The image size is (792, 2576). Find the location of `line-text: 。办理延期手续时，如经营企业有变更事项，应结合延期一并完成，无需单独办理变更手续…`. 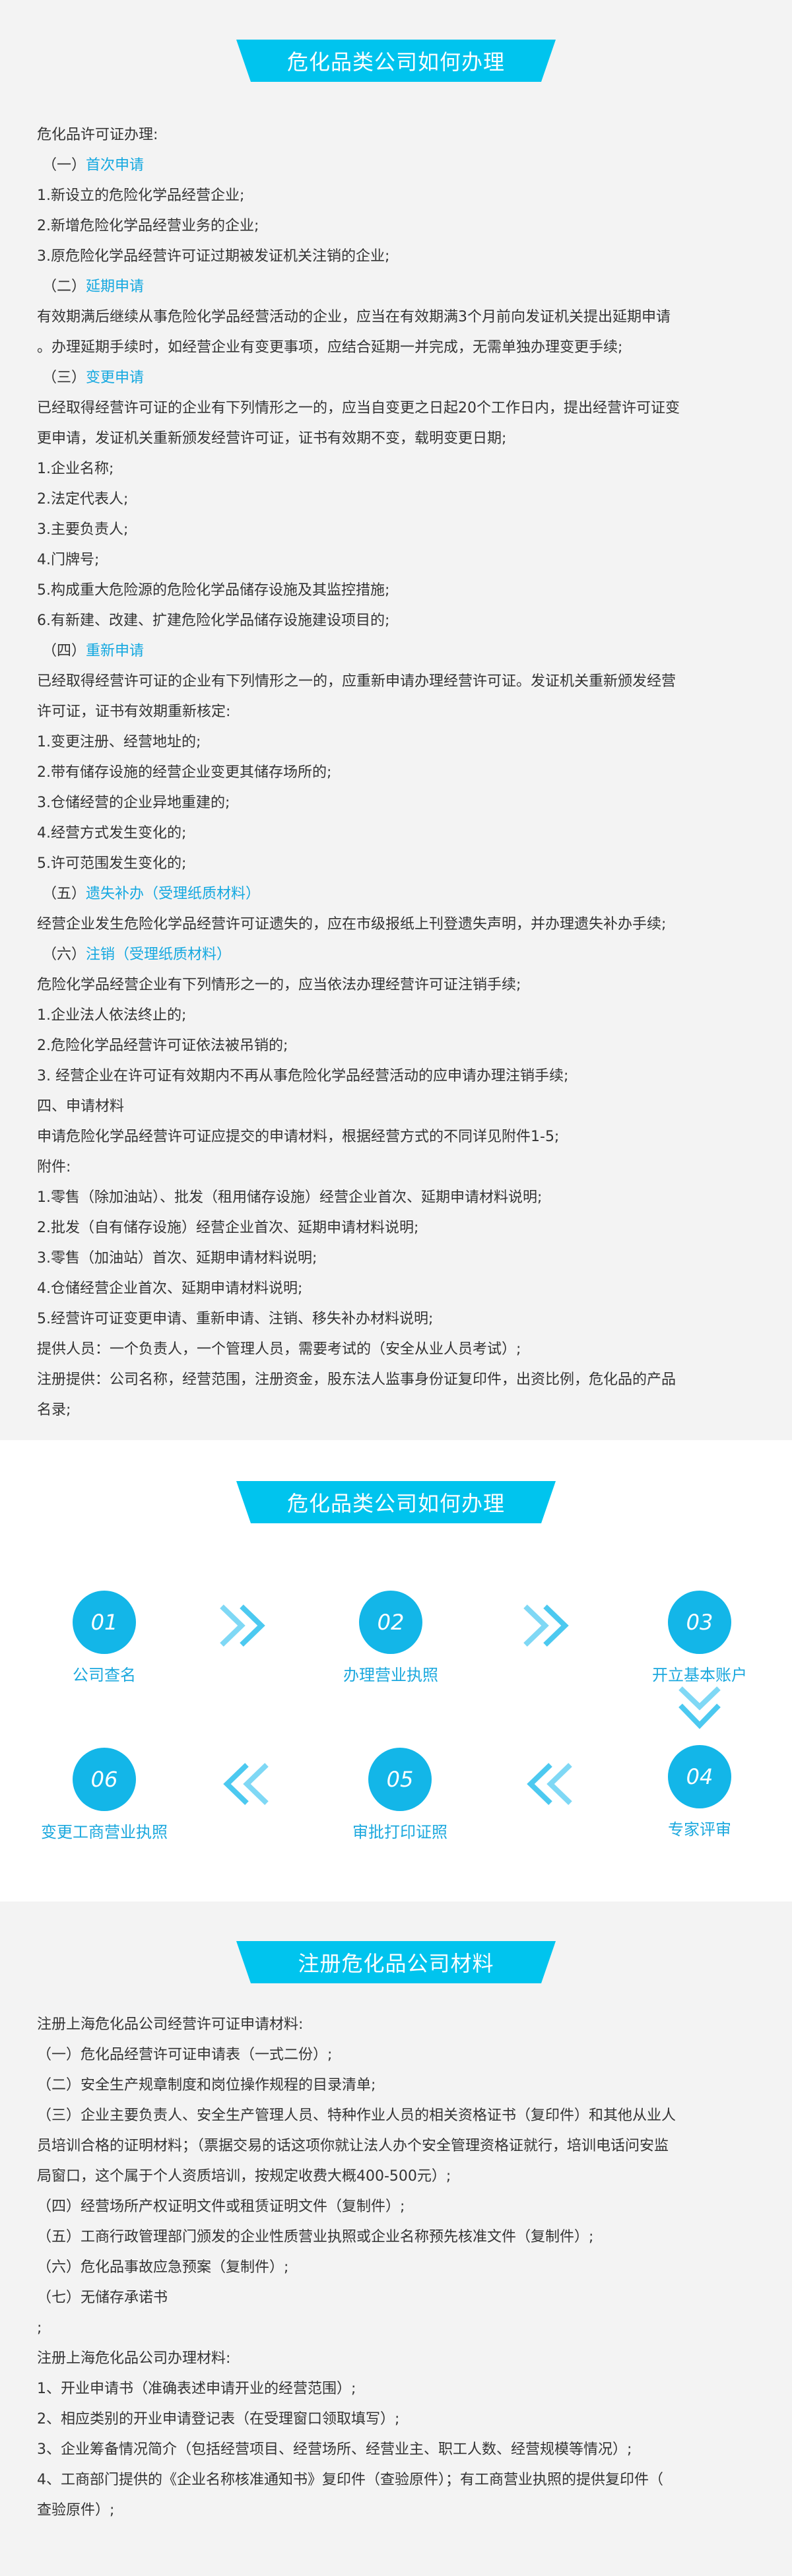

line-text: 。办理延期手续时，如经营企业有变更事项，应结合延期一并完成，无需单独办理变更手续… is located at coordinates (330, 347).